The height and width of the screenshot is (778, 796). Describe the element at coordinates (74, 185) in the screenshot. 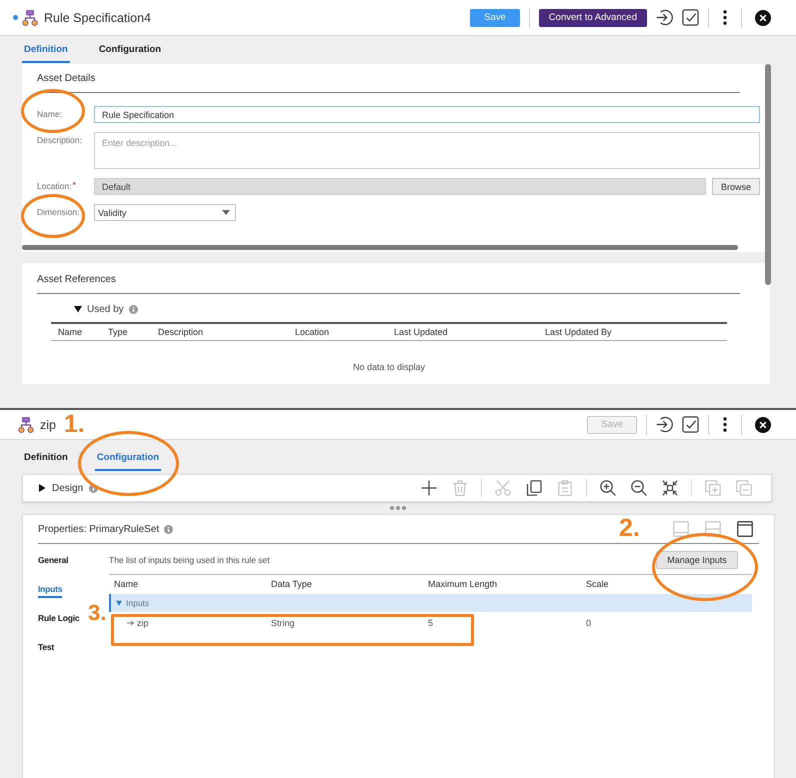

I see `required-mark: *` at that location.